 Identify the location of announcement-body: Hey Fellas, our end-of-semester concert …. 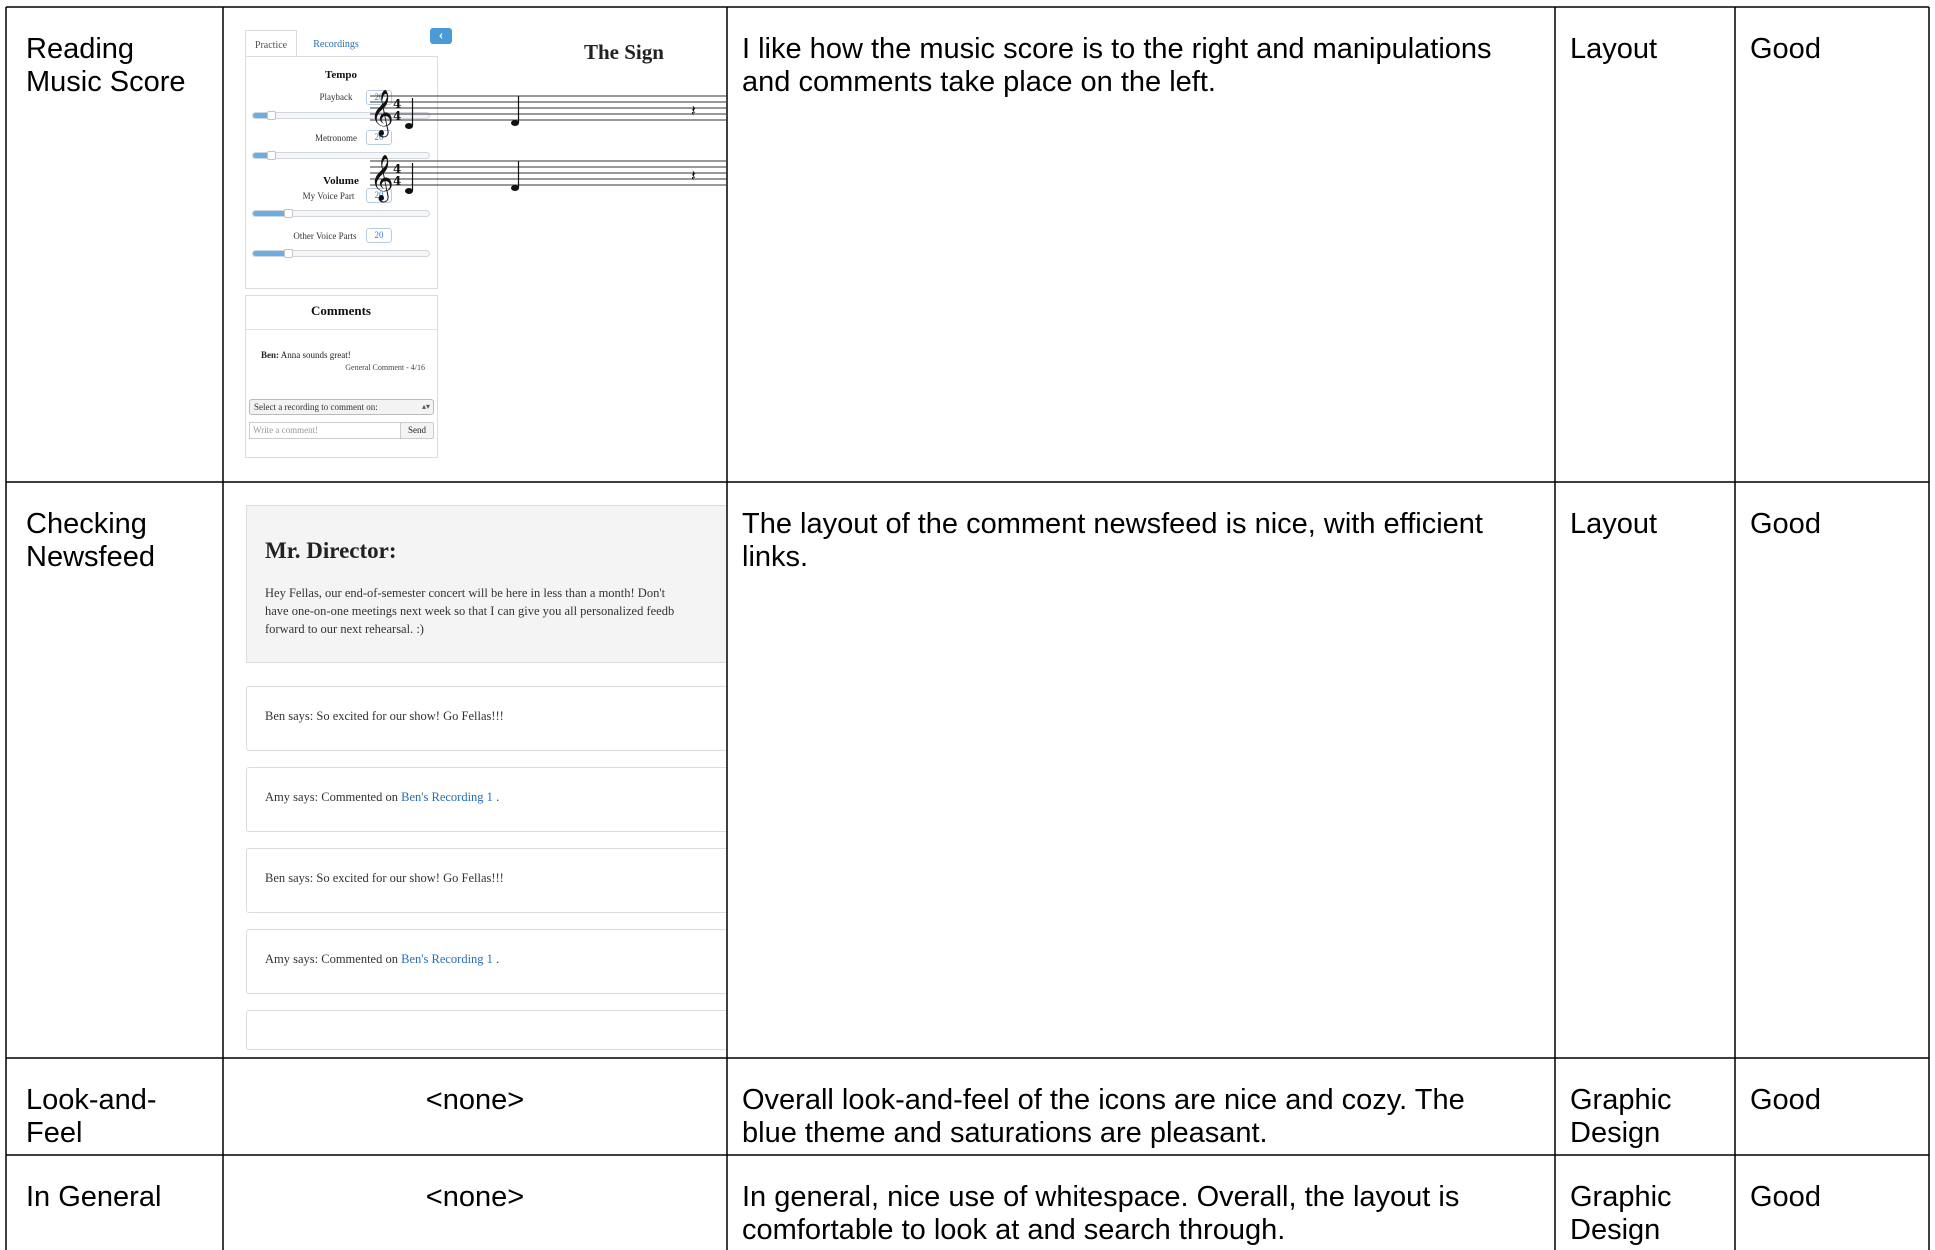
(495, 611).